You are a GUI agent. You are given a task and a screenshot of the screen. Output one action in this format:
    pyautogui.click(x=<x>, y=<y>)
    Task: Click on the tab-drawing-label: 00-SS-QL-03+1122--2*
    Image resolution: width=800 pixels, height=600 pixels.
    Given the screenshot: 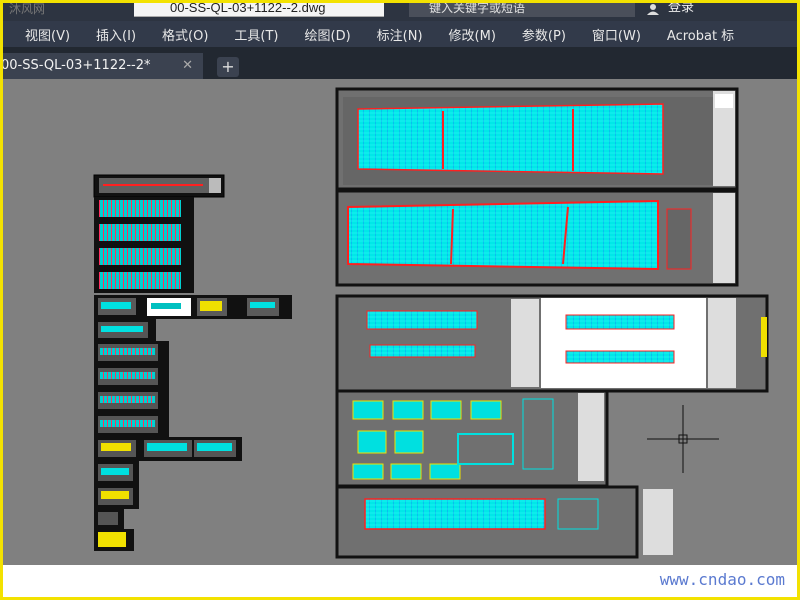 What is the action you would take?
    pyautogui.click(x=77, y=65)
    